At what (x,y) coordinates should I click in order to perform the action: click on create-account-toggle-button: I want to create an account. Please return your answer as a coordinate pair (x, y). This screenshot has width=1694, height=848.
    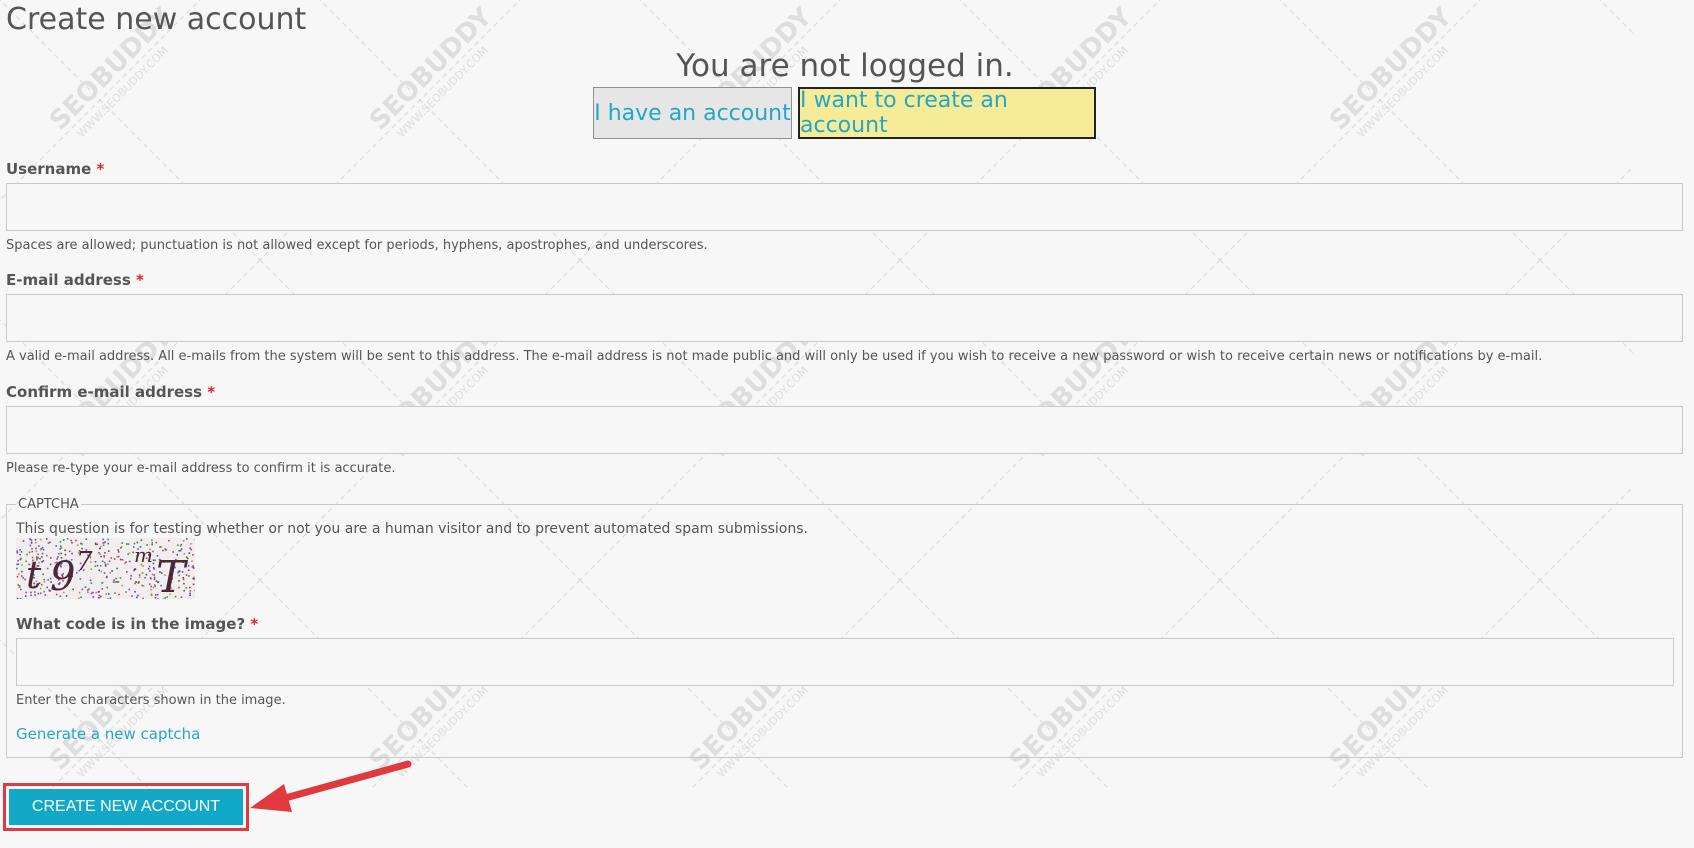
    Looking at the image, I should click on (947, 113).